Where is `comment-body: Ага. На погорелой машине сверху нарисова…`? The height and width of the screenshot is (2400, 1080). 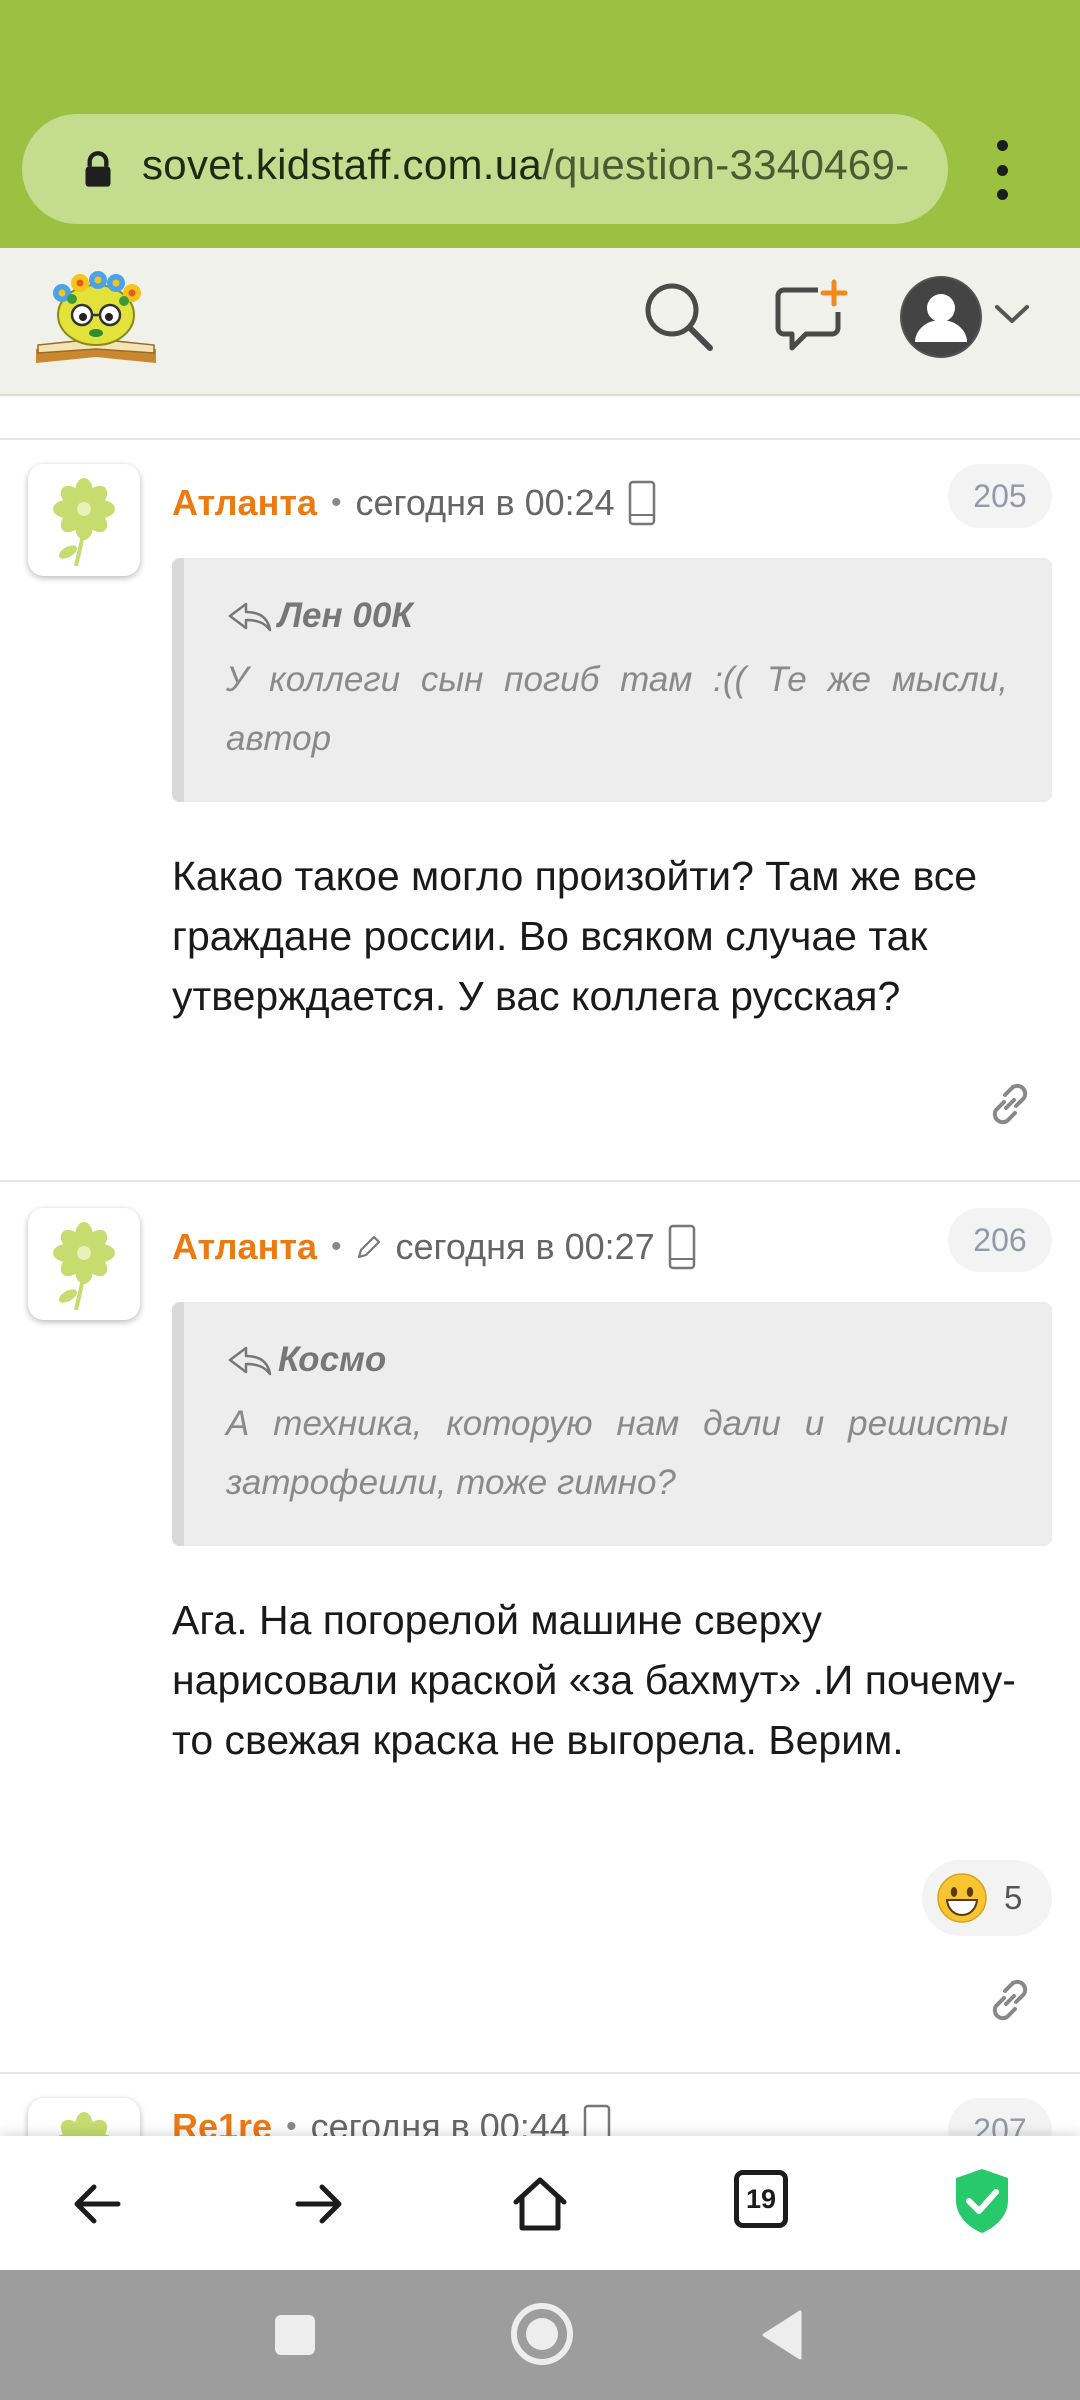 comment-body: Ага. На погорелой машине сверху нарисова… is located at coordinates (594, 1680).